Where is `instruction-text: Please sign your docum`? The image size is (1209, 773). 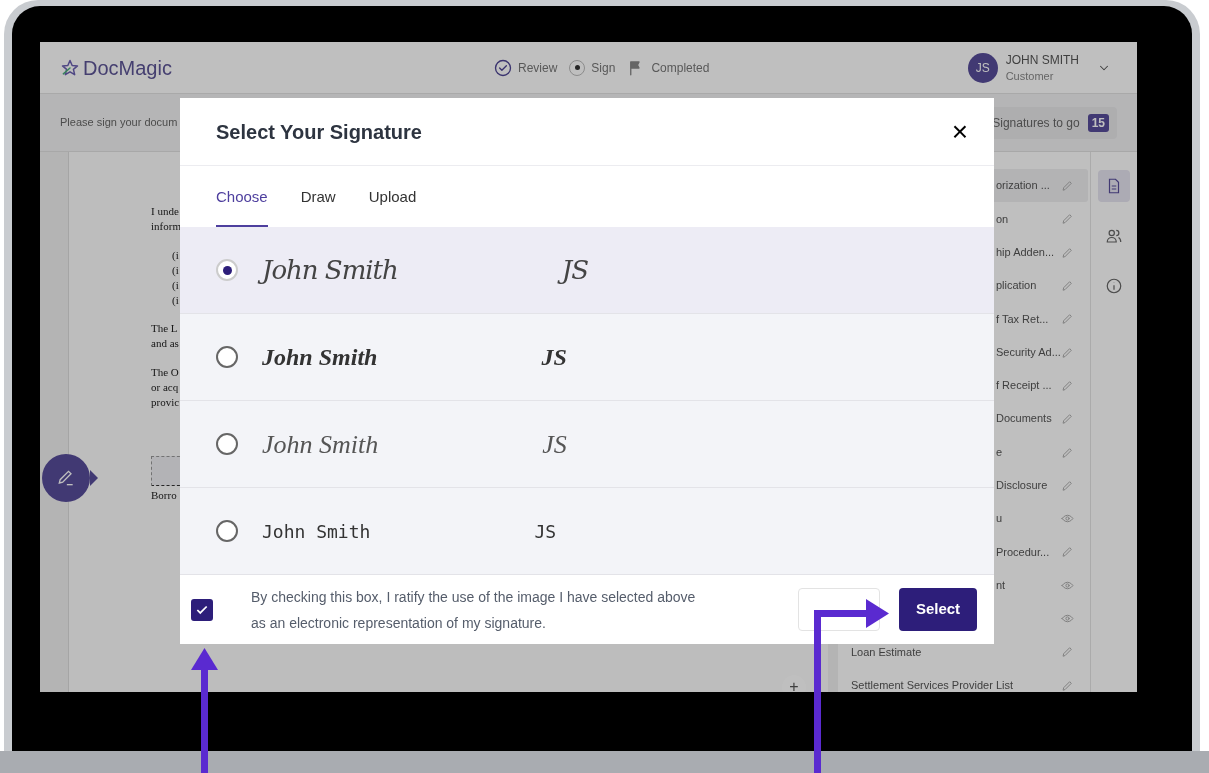
instruction-text: Please sign your docum is located at coordinates (119, 123).